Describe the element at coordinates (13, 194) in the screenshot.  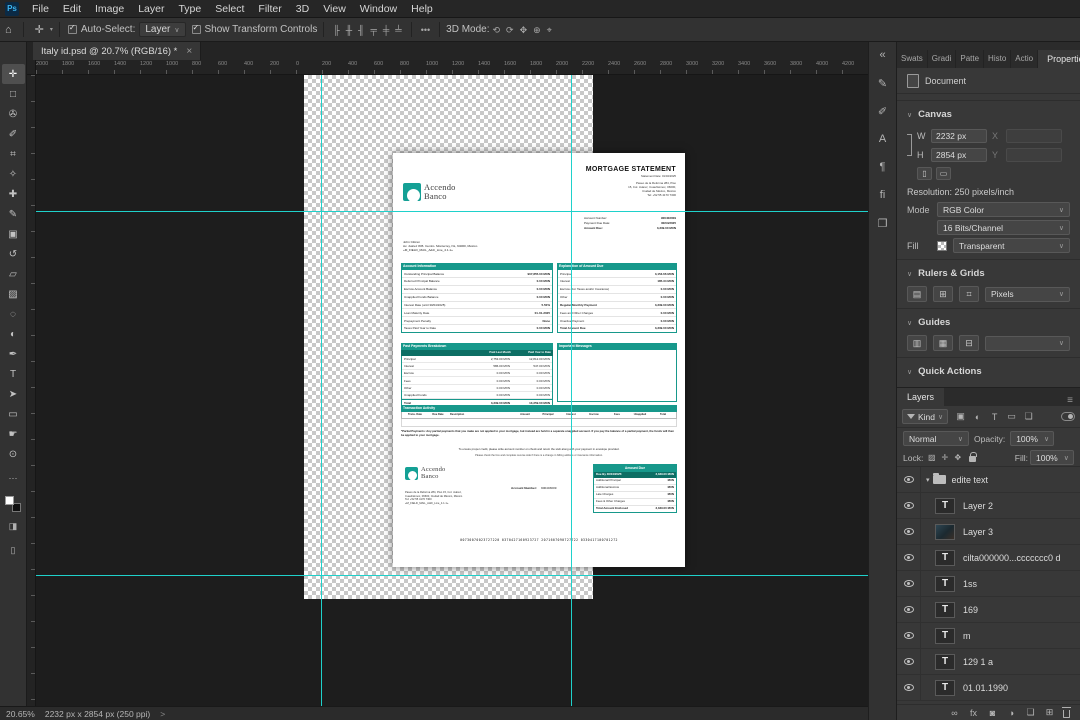
I see `healing-brush-tool: ✚` at that location.